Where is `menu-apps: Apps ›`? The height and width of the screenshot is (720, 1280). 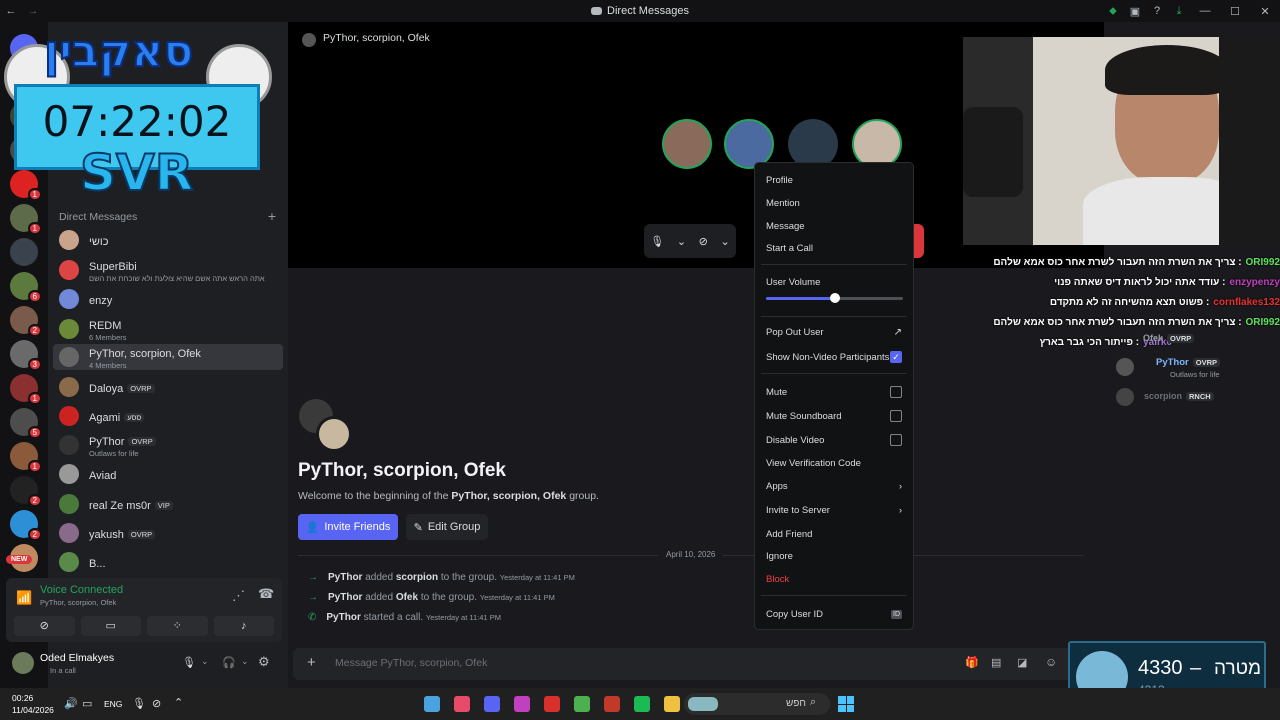 menu-apps: Apps › is located at coordinates (834, 486).